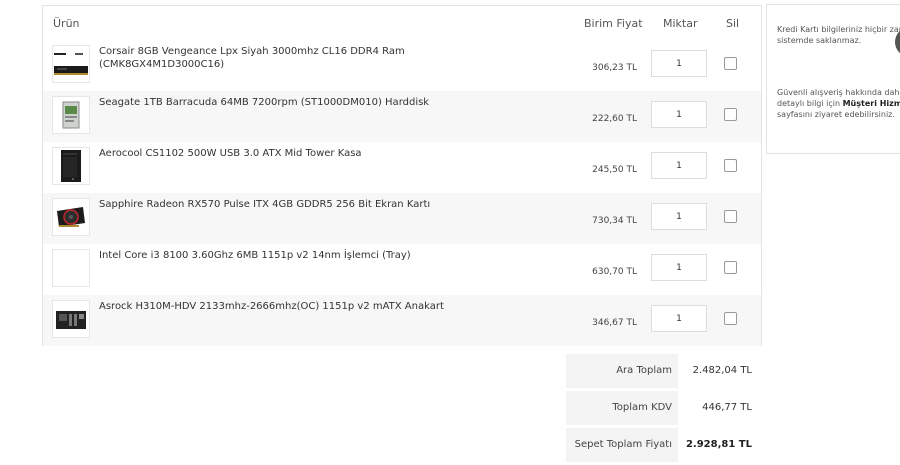  Describe the element at coordinates (733, 23) in the screenshot. I see `column-header-delete: Sil` at that location.